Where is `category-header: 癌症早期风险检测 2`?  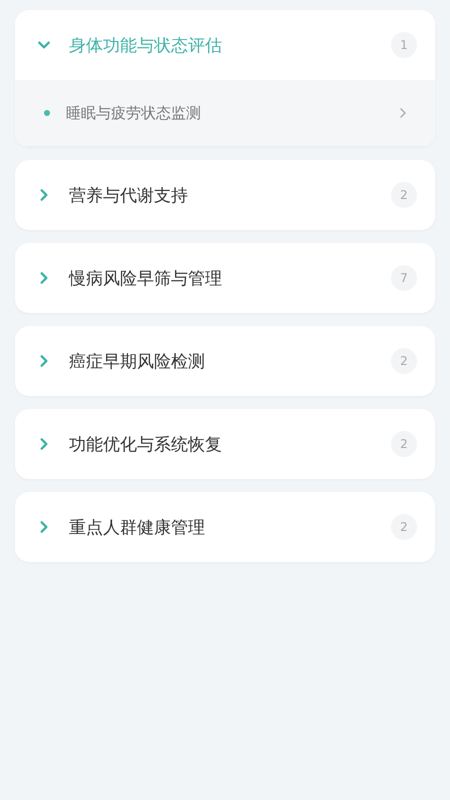
category-header: 癌症早期风险检测 2 is located at coordinates (225, 361).